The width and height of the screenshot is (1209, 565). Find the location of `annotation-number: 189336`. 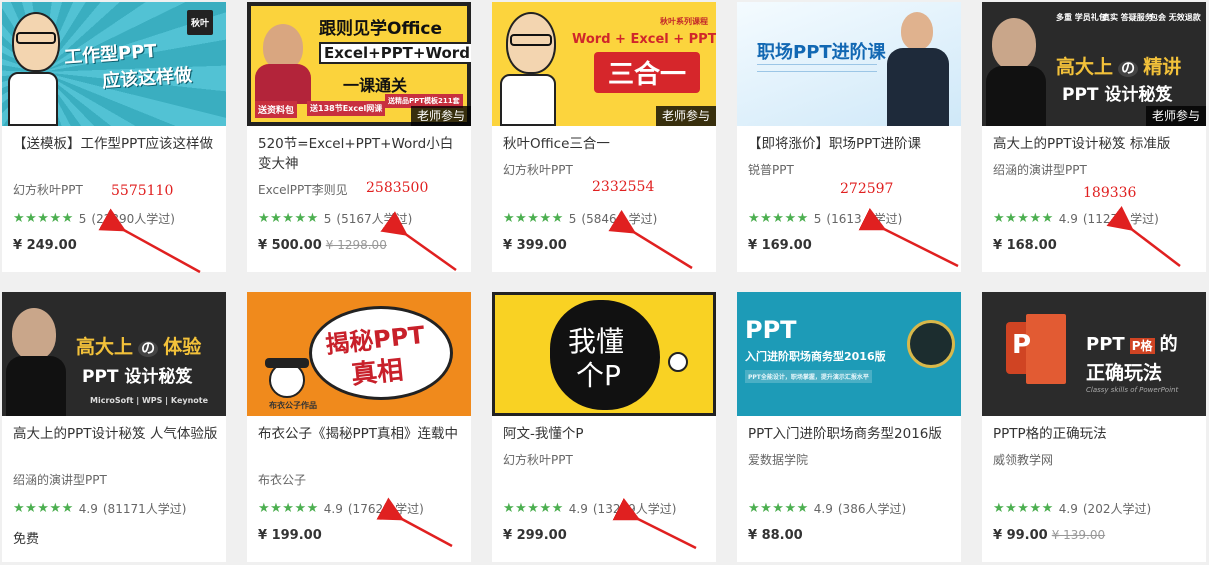

annotation-number: 189336 is located at coordinates (1110, 193).